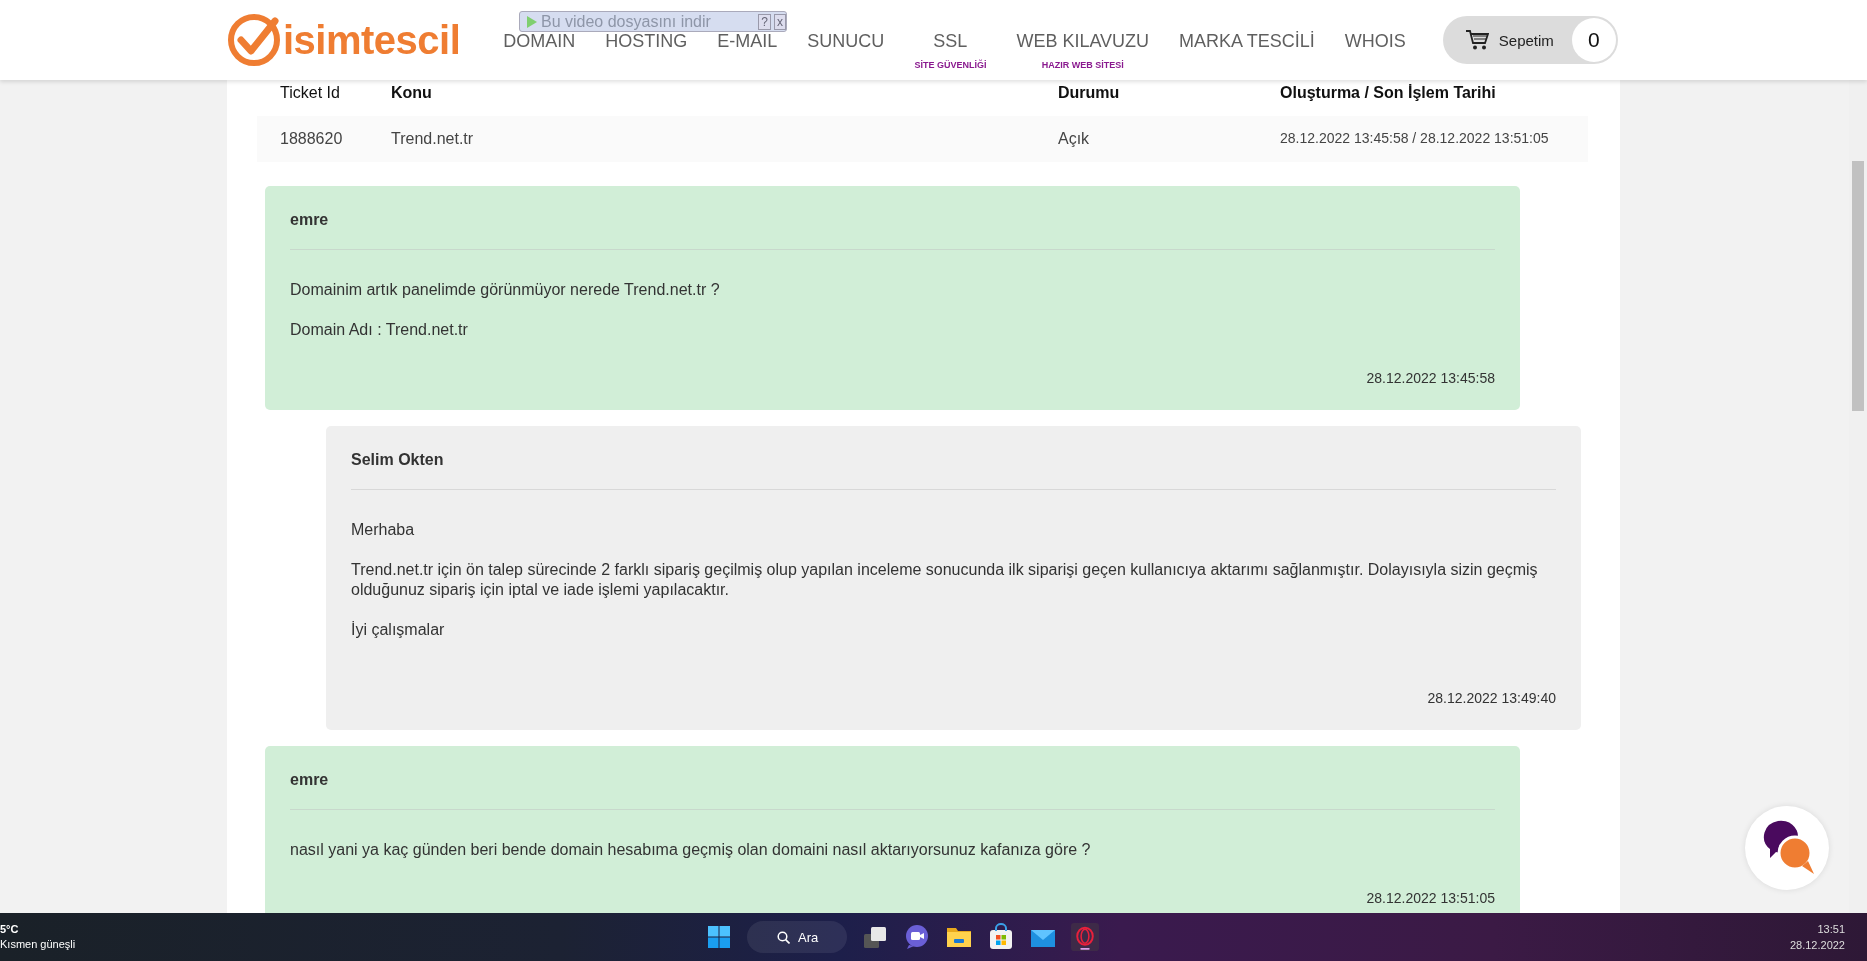  I want to click on store-icon, so click(1001, 937).